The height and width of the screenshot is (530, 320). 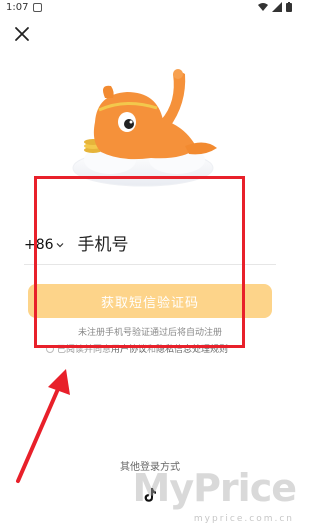 I want to click on user-agreement-link: 用户协议, so click(x=129, y=348).